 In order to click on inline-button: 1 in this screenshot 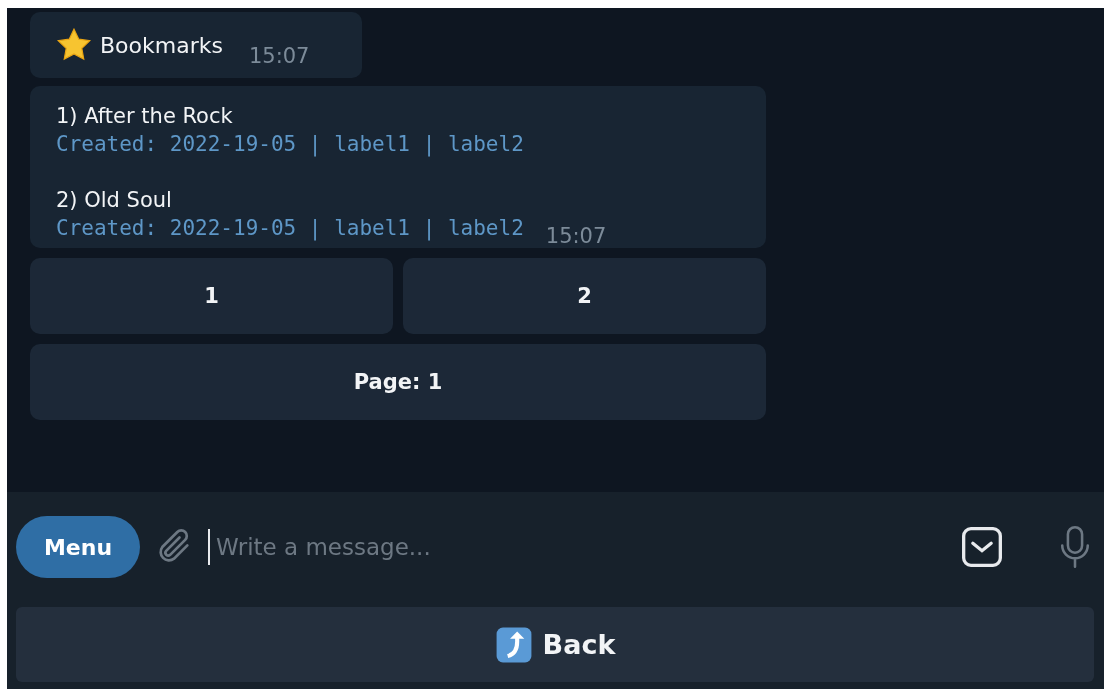, I will do `click(211, 296)`.